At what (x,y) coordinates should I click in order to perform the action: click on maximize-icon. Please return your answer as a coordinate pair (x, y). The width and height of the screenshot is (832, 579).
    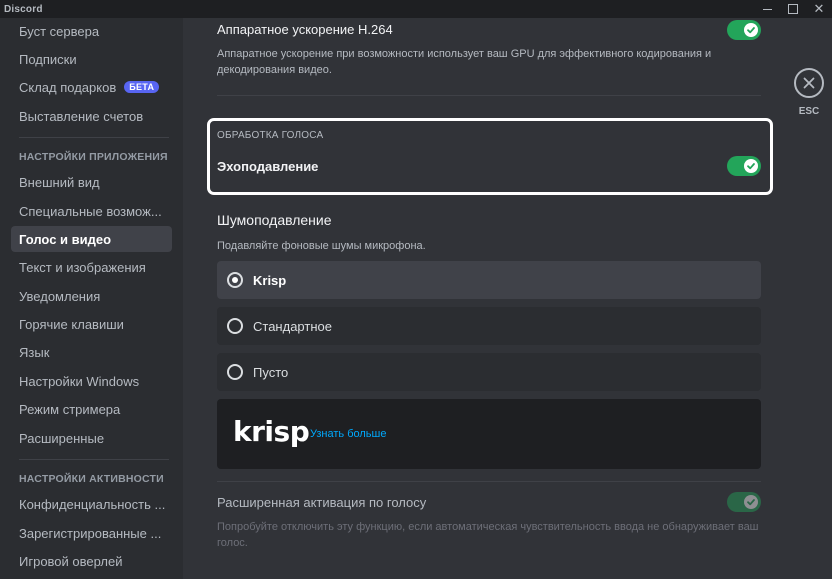
    Looking at the image, I should click on (793, 9).